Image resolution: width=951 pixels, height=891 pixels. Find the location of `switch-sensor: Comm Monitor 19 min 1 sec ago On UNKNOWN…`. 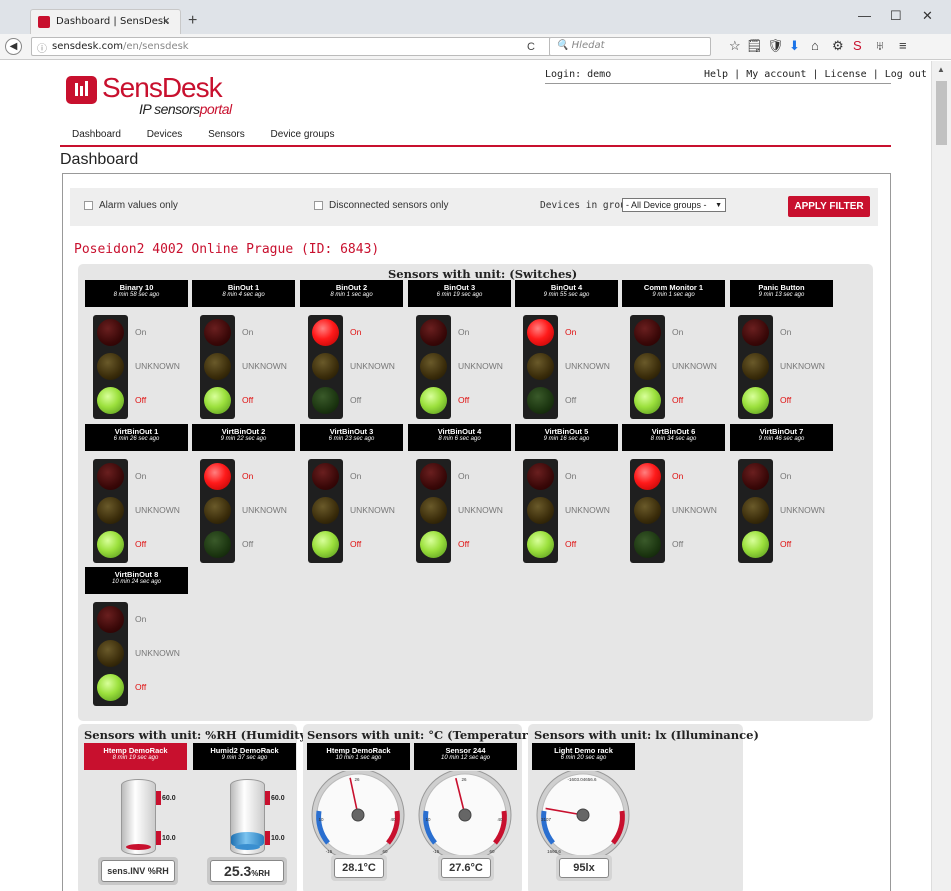

switch-sensor: Comm Monitor 19 min 1 sec ago On UNKNOWN… is located at coordinates (673, 350).